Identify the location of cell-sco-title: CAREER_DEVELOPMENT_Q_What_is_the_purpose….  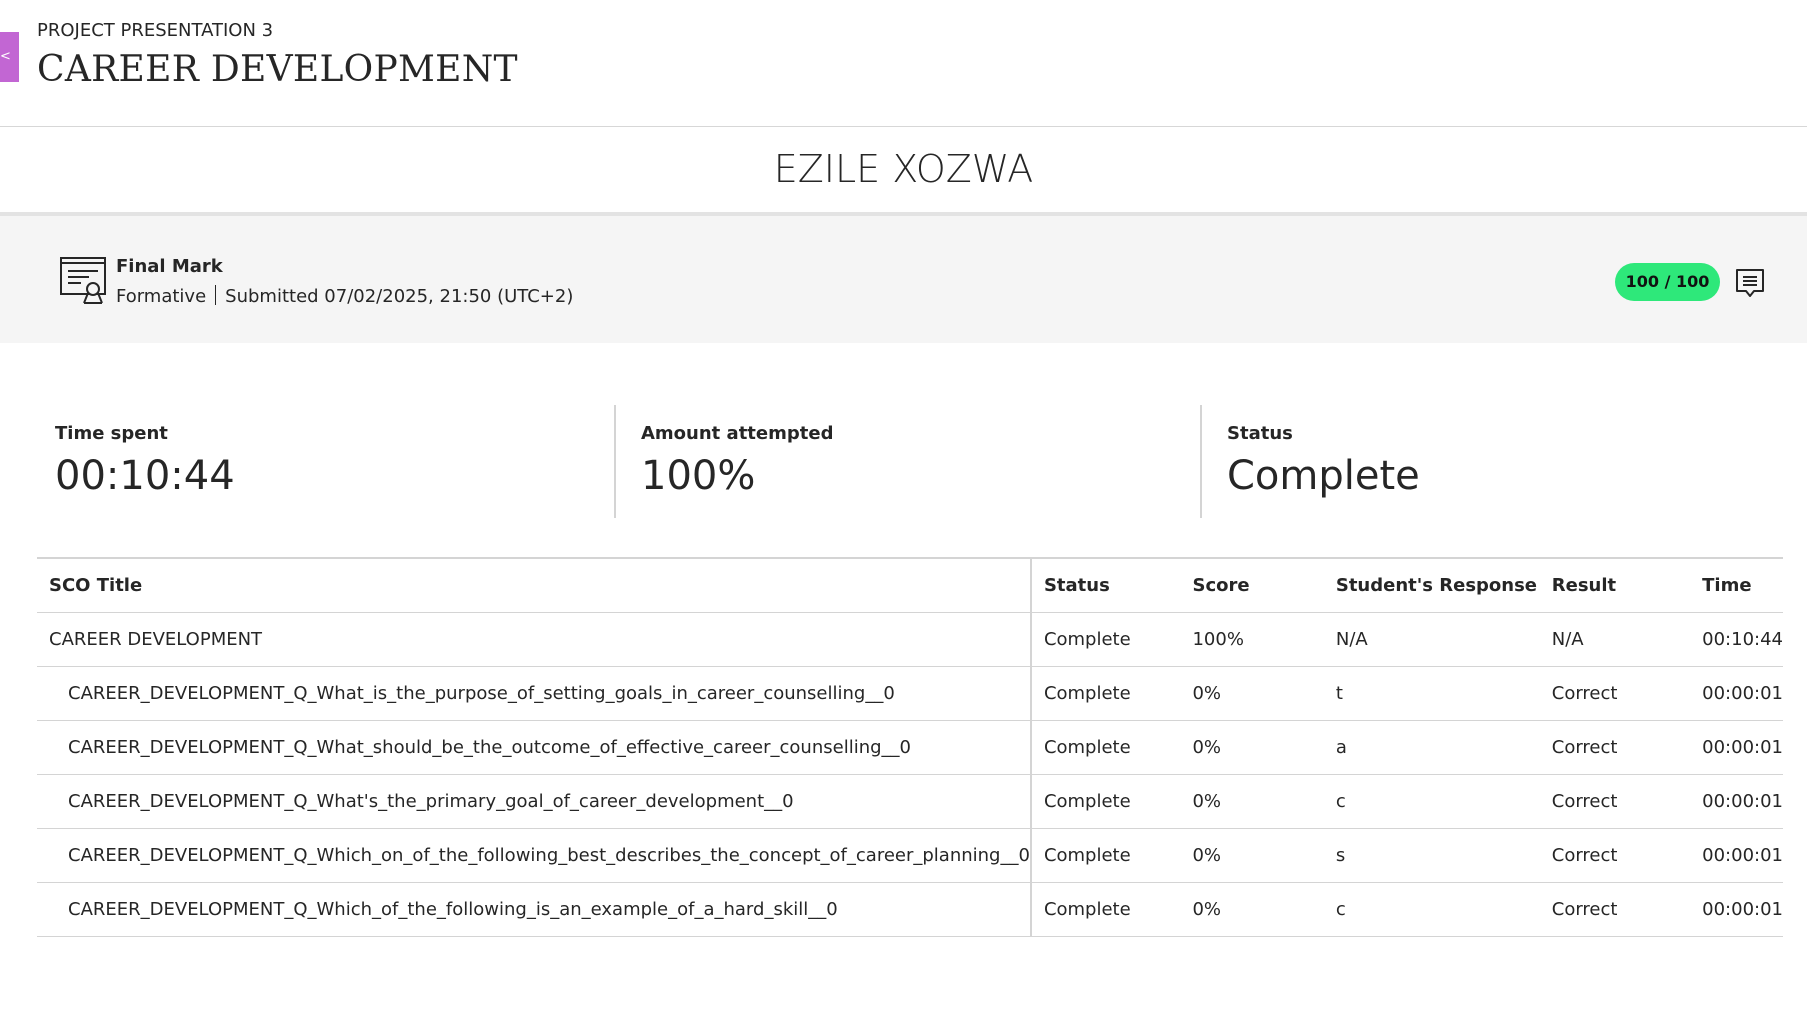
(534, 693).